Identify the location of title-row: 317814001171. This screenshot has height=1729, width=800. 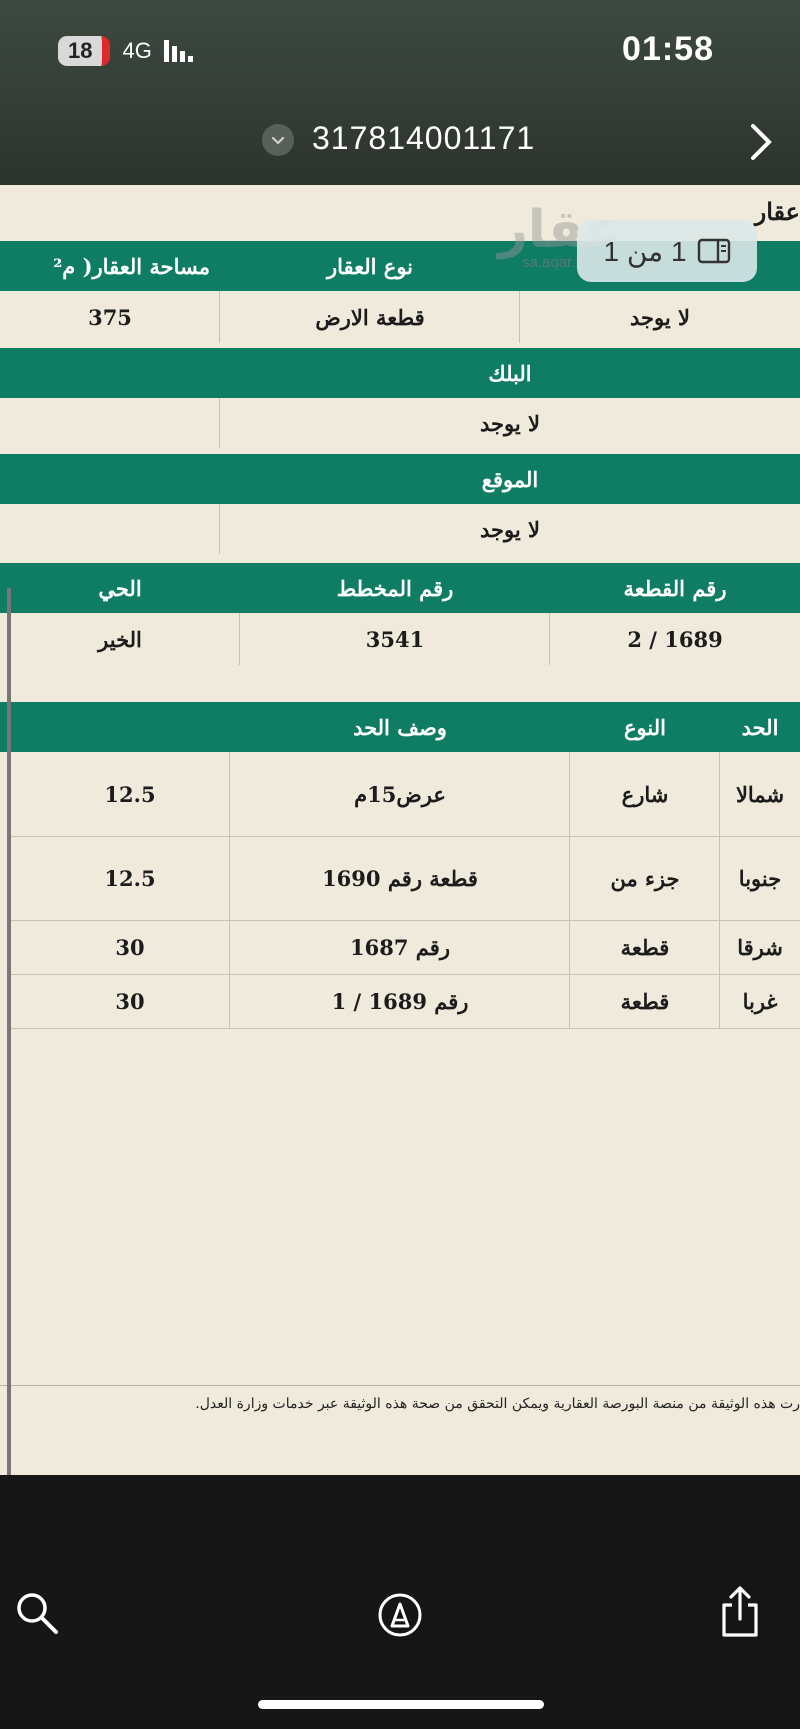
(400, 142).